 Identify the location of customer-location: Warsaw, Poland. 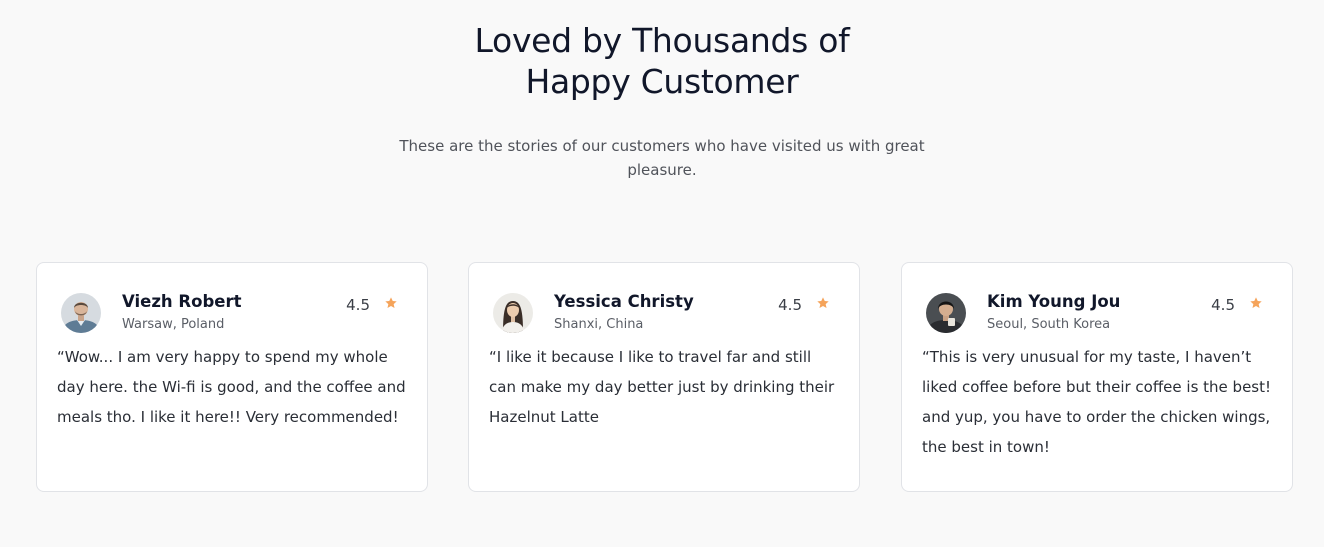
(173, 324).